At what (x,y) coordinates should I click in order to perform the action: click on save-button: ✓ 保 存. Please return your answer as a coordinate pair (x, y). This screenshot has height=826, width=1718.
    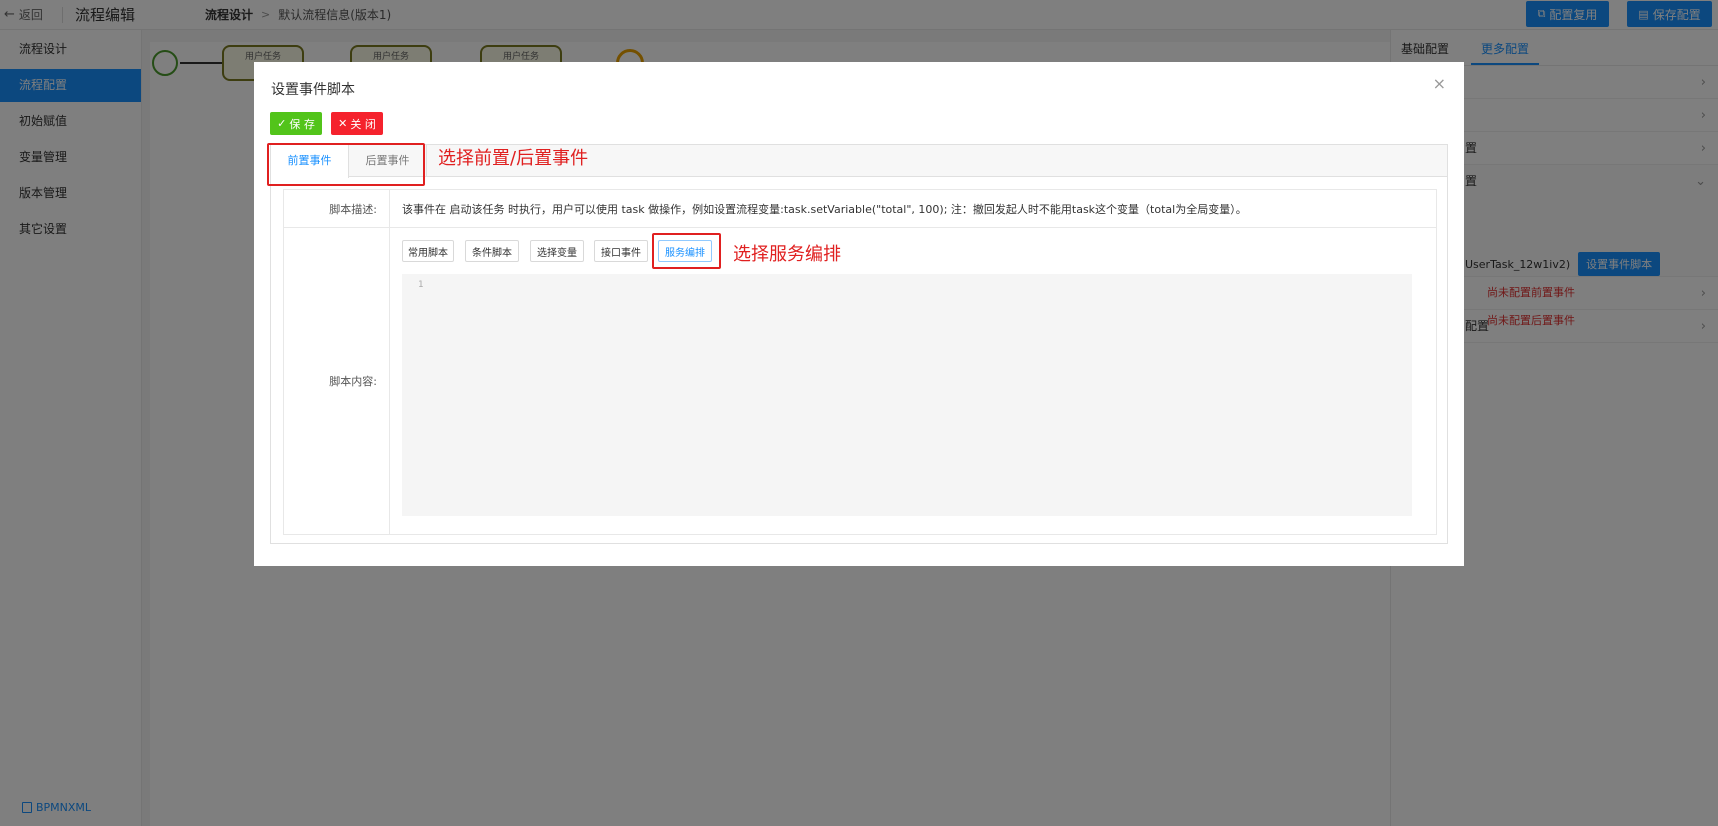
    Looking at the image, I should click on (296, 123).